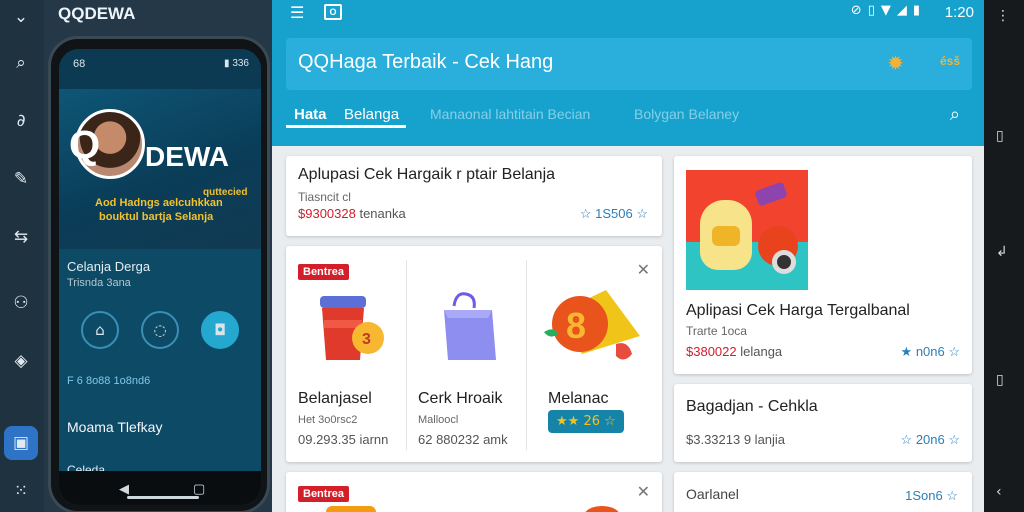  I want to click on product-image, so click(747, 230).